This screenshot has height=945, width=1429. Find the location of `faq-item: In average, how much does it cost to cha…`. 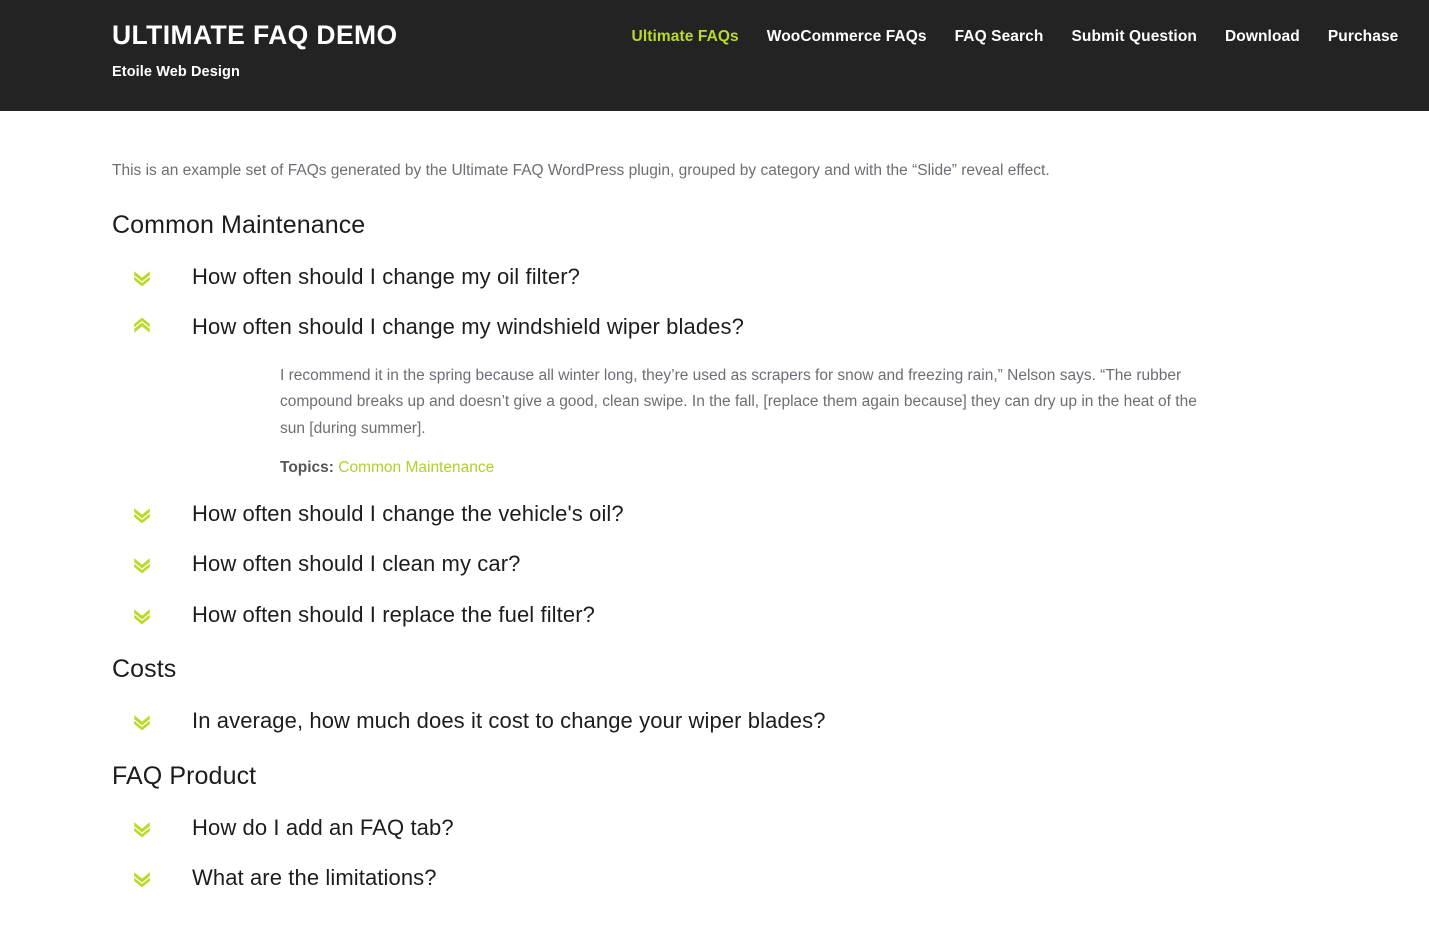

faq-item: In average, how much does it cost to cha… is located at coordinates (714, 709).